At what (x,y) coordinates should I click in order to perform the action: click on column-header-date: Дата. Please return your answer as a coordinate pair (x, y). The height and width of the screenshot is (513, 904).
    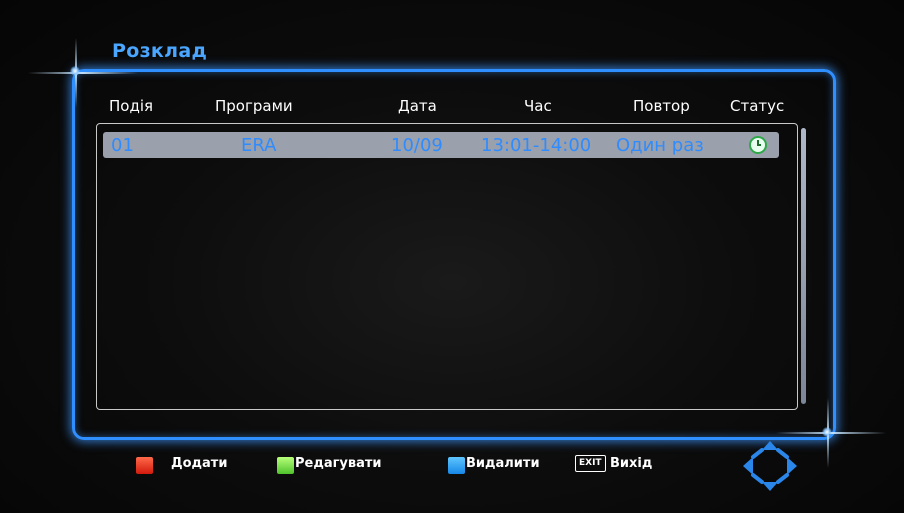
    Looking at the image, I should click on (417, 106).